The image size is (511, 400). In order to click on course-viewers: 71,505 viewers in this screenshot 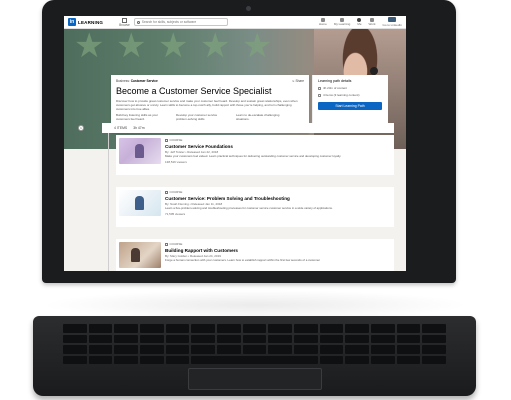, I will do `click(175, 214)`.